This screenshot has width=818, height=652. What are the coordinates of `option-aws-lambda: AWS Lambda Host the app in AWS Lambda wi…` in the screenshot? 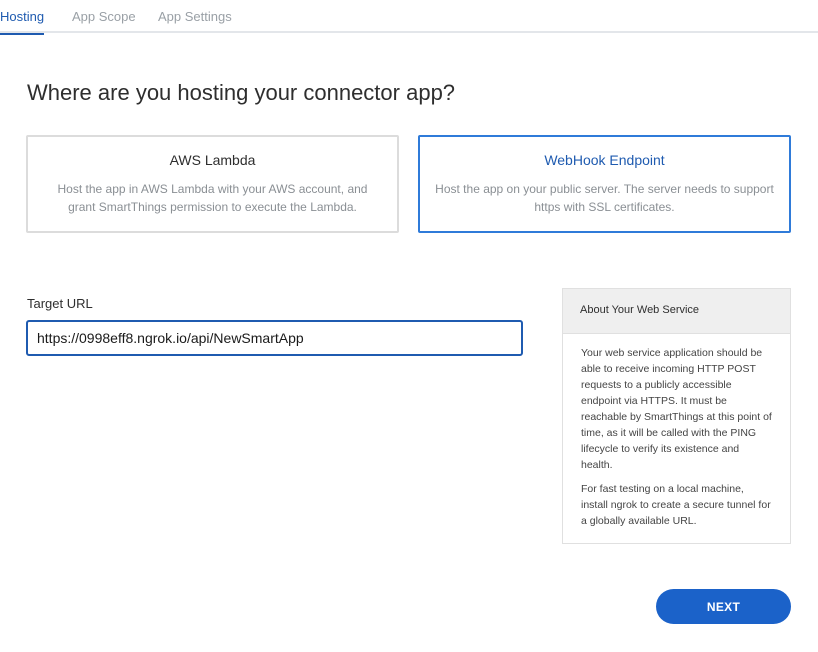 It's located at (212, 184).